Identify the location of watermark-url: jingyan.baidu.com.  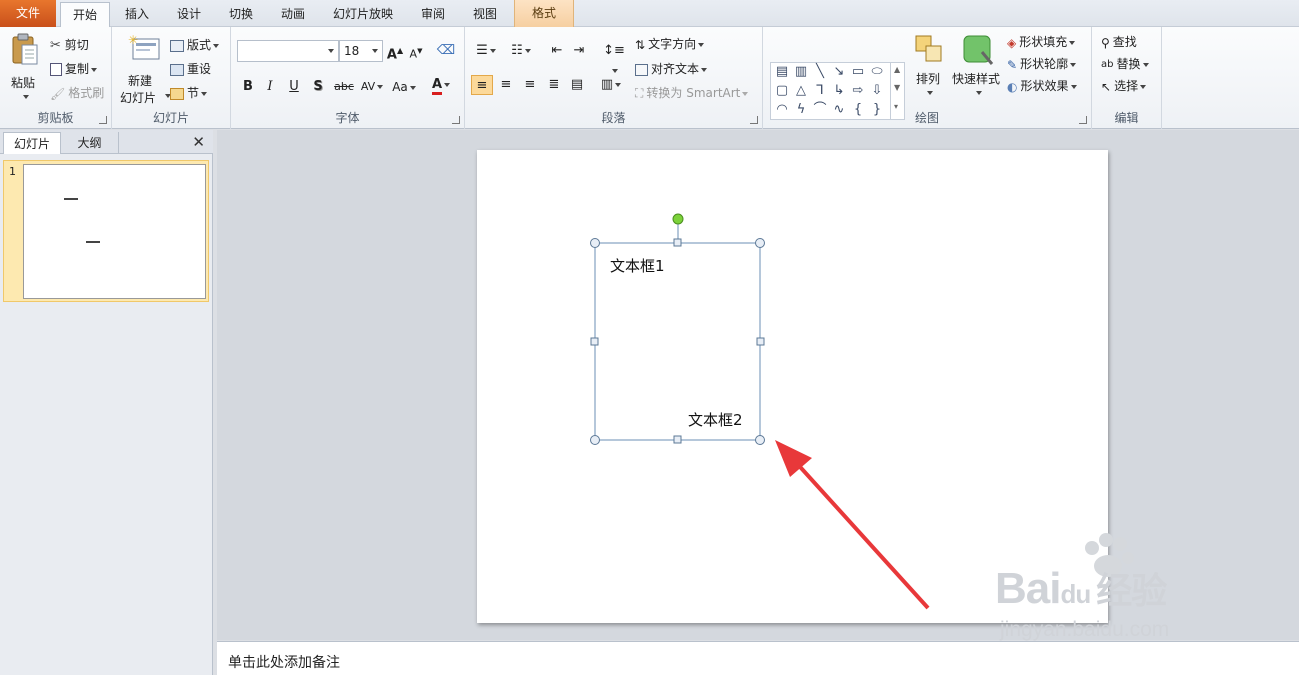
(1085, 629).